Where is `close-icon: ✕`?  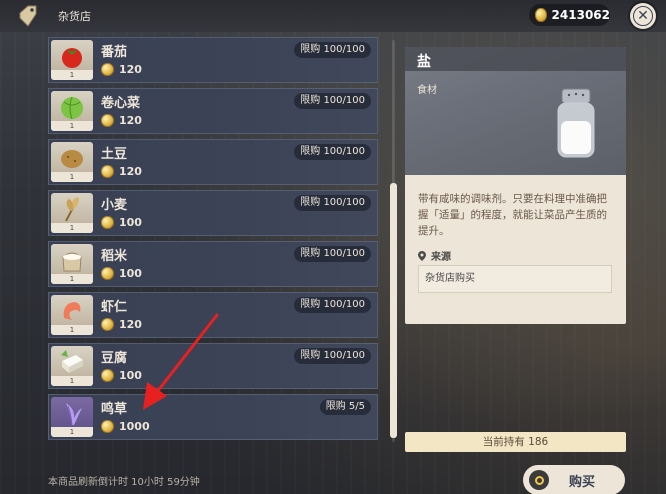 close-icon: ✕ is located at coordinates (643, 16).